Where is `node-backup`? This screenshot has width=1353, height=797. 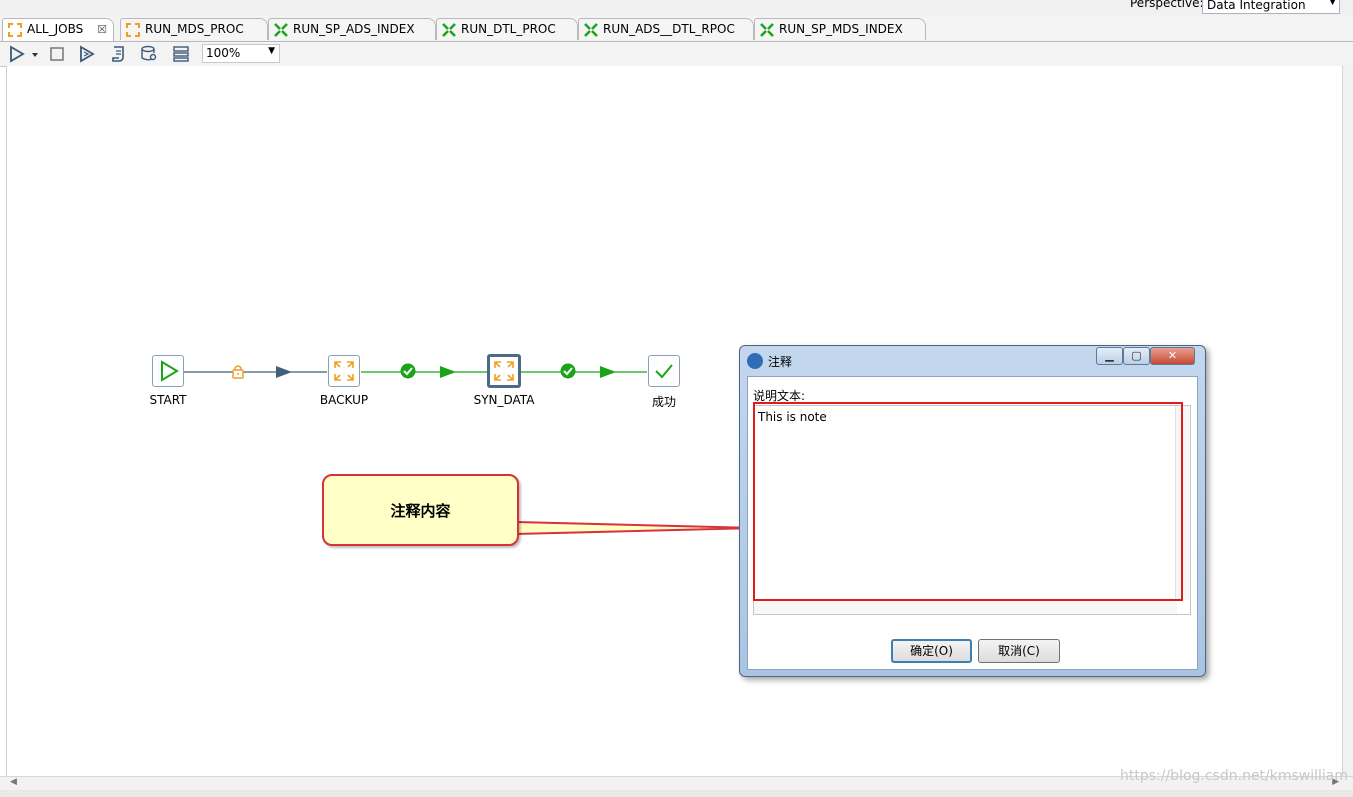
node-backup is located at coordinates (344, 371).